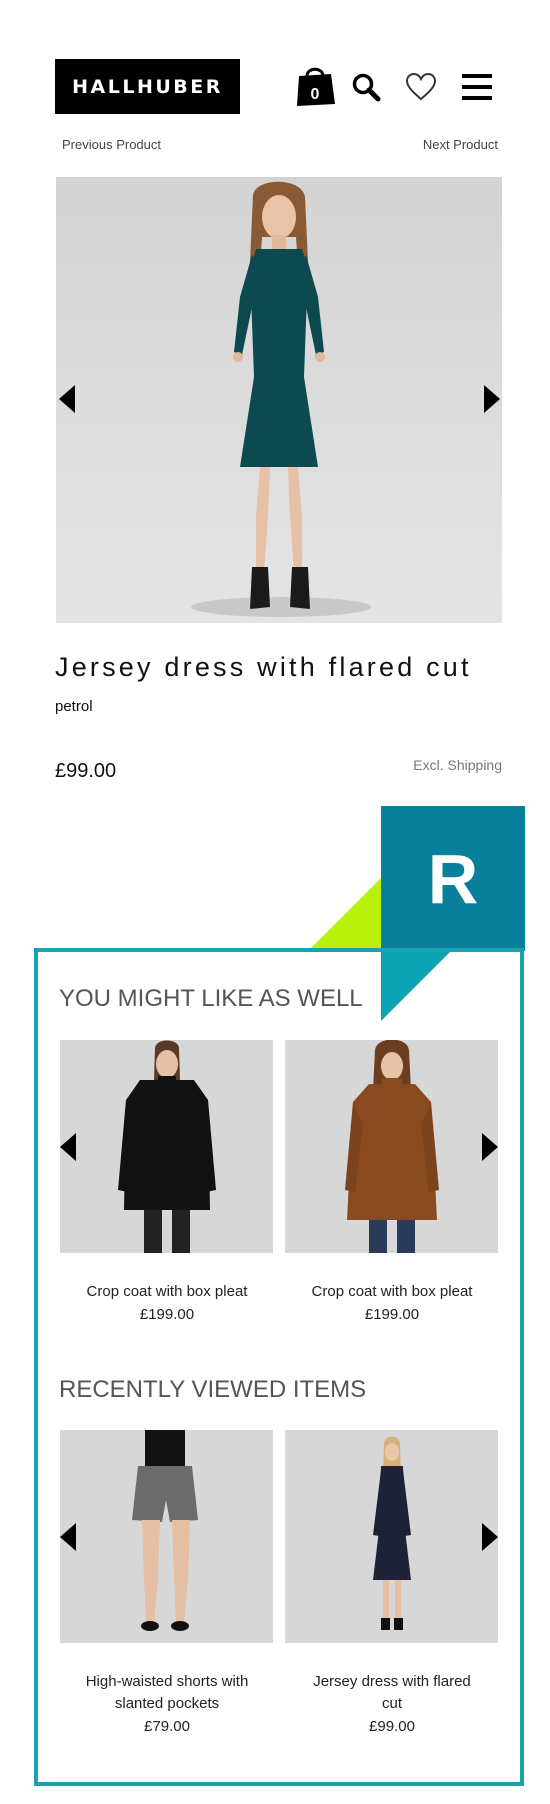  What do you see at coordinates (167, 1693) in the screenshot?
I see `product-tile-name: High-waisted shorts with slanted pockets` at bounding box center [167, 1693].